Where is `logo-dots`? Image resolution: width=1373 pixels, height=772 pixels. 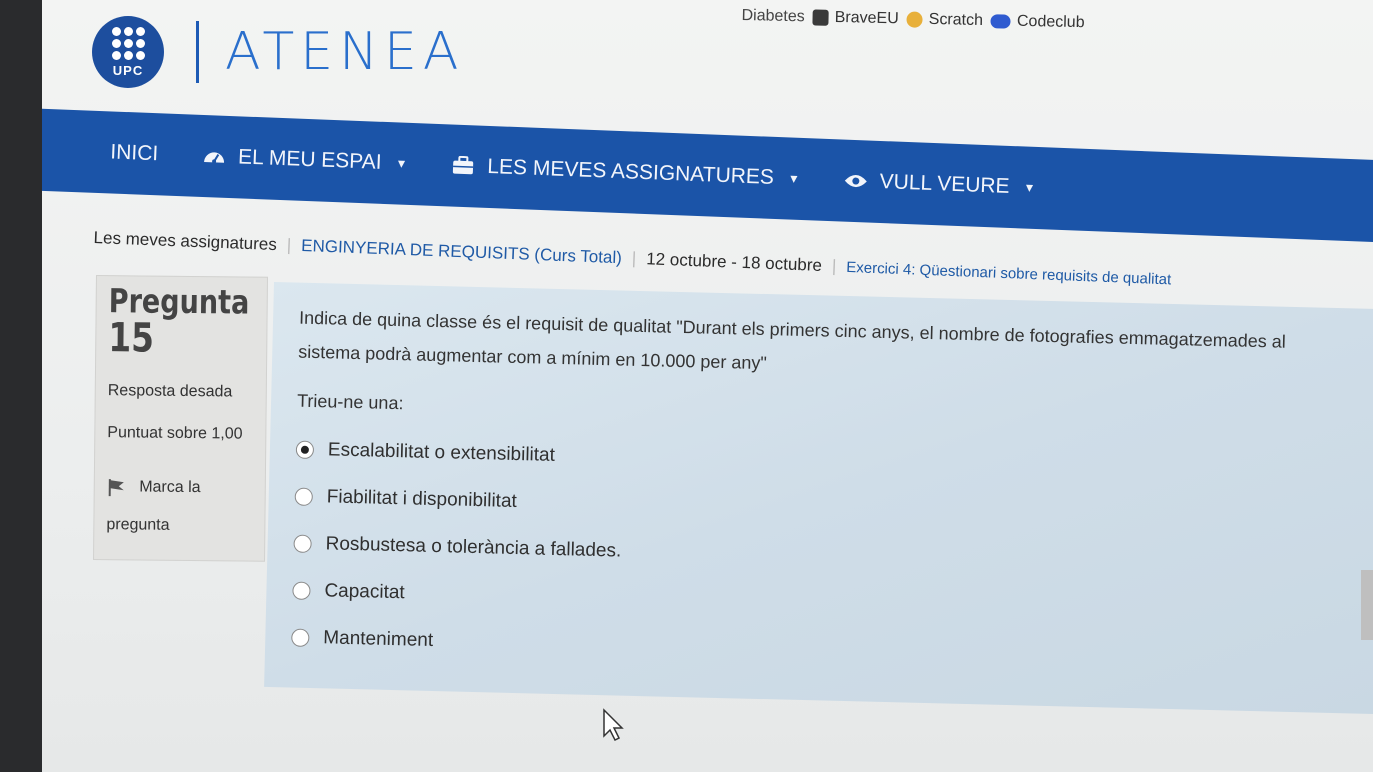
logo-dots is located at coordinates (128, 43).